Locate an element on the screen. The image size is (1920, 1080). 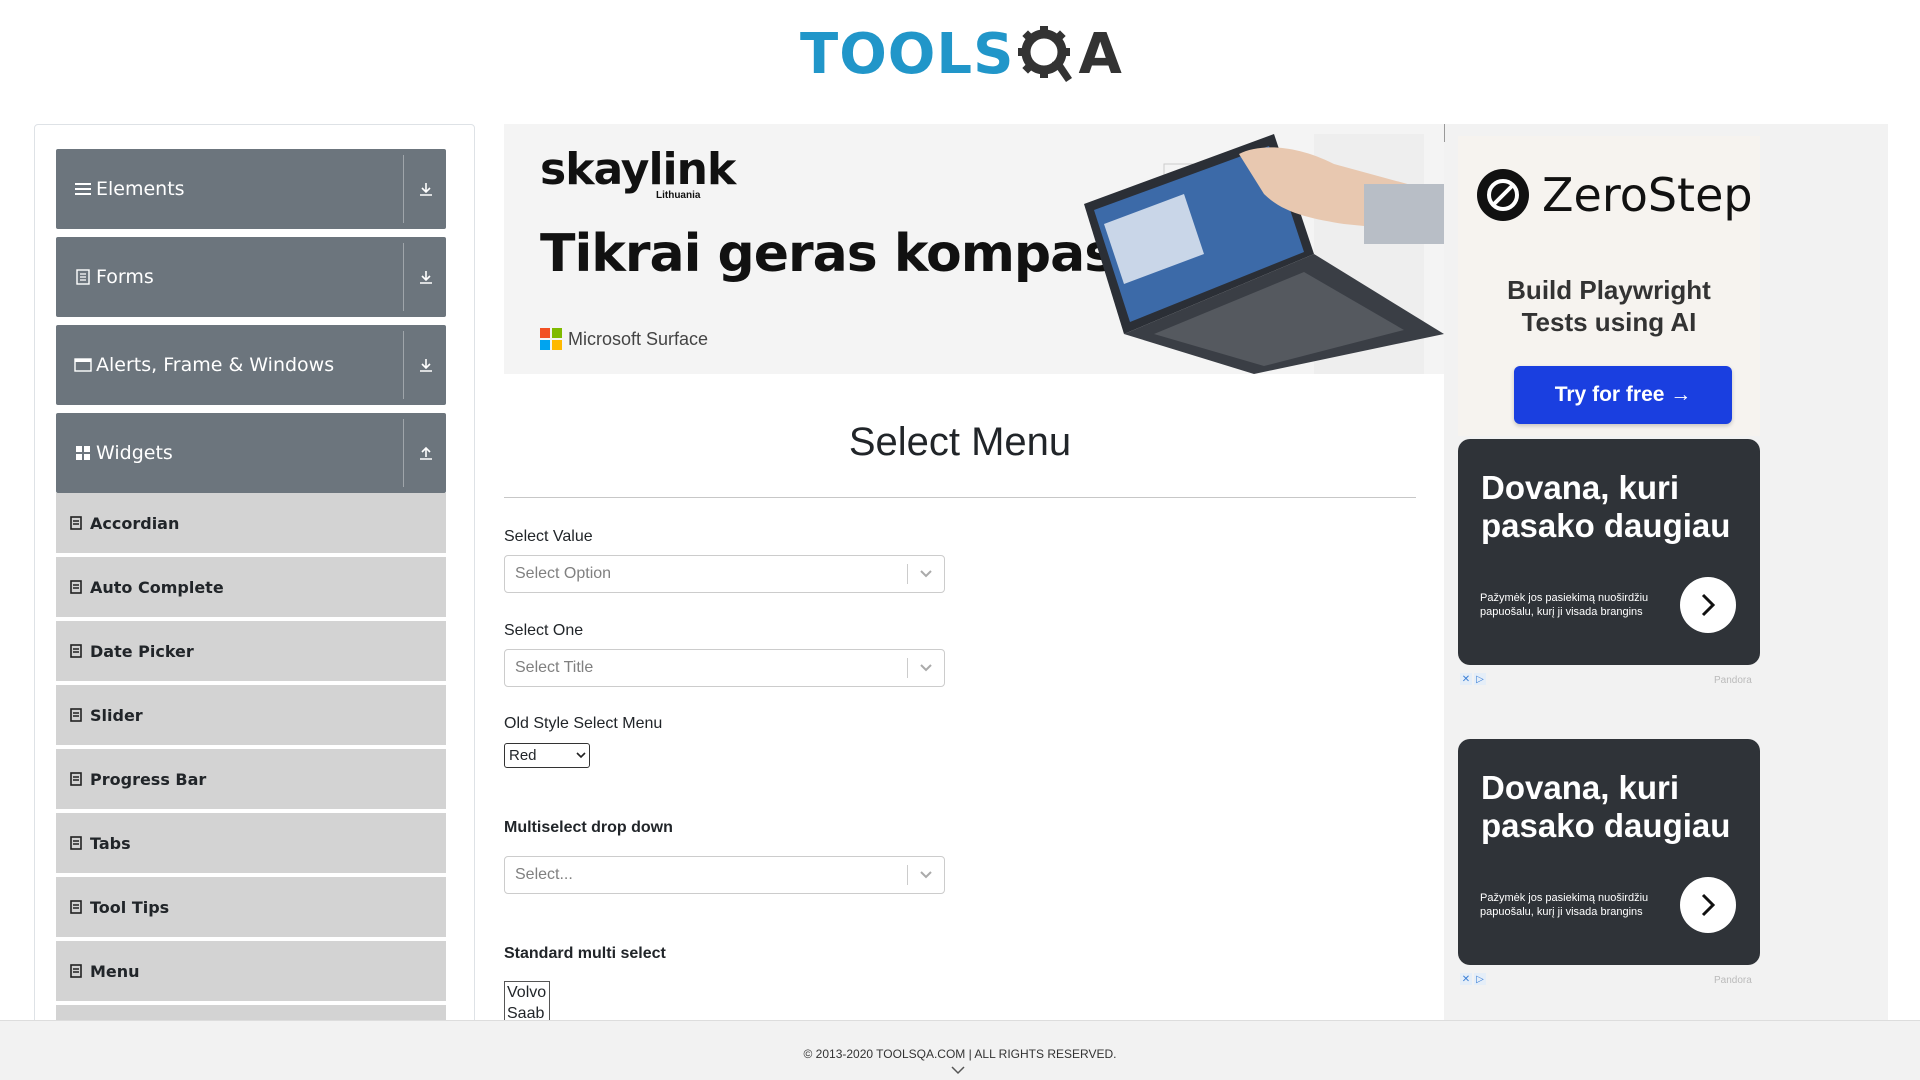
upload-arrow-icon is located at coordinates (426, 453).